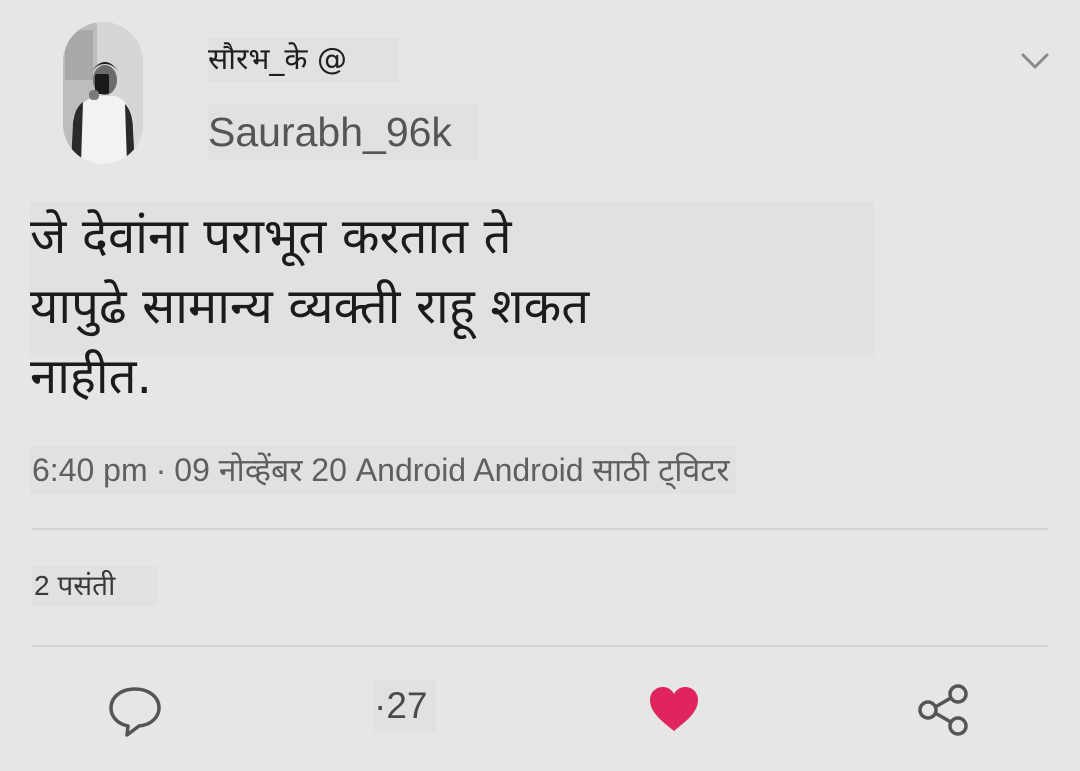 The height and width of the screenshot is (771, 1080). I want to click on retweet-count: ·27, so click(405, 706).